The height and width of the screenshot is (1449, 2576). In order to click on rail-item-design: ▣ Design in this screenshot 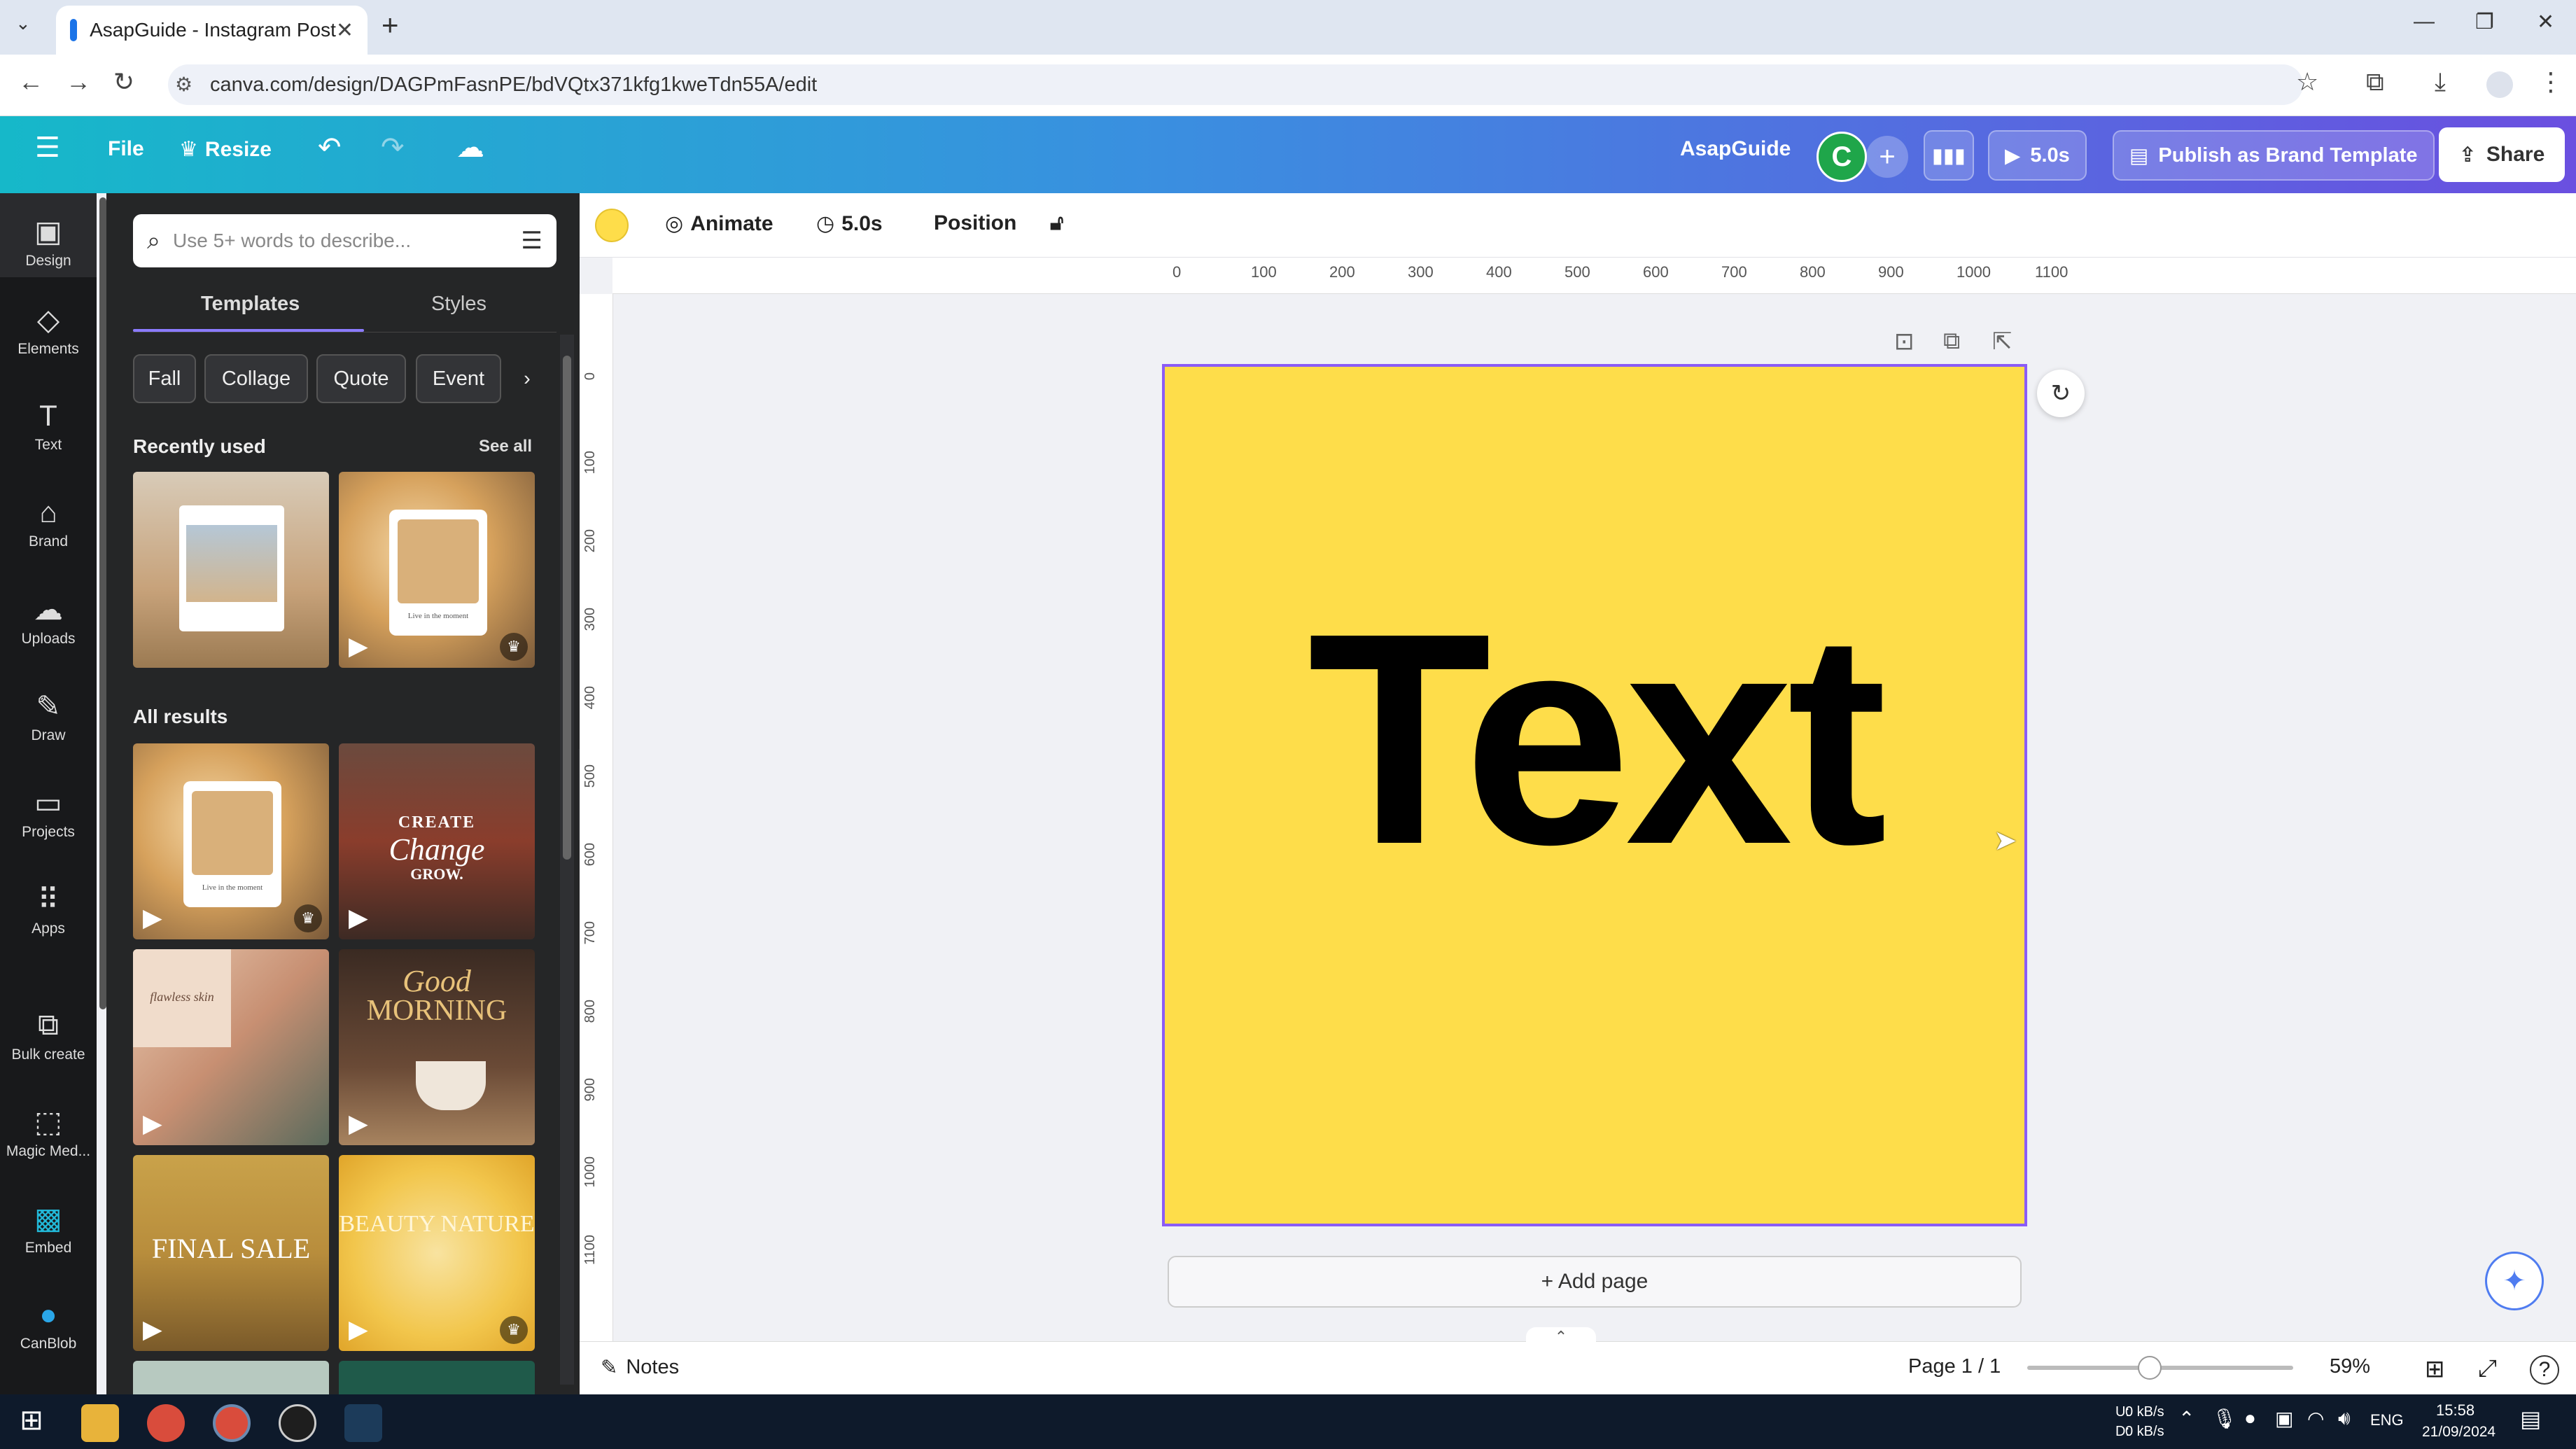, I will do `click(48, 235)`.